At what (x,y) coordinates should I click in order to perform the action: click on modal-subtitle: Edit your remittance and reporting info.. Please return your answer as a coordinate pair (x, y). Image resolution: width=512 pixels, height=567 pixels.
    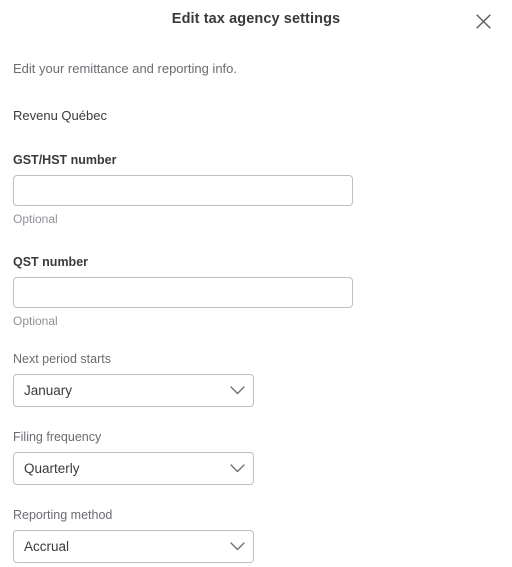
    Looking at the image, I should click on (125, 68).